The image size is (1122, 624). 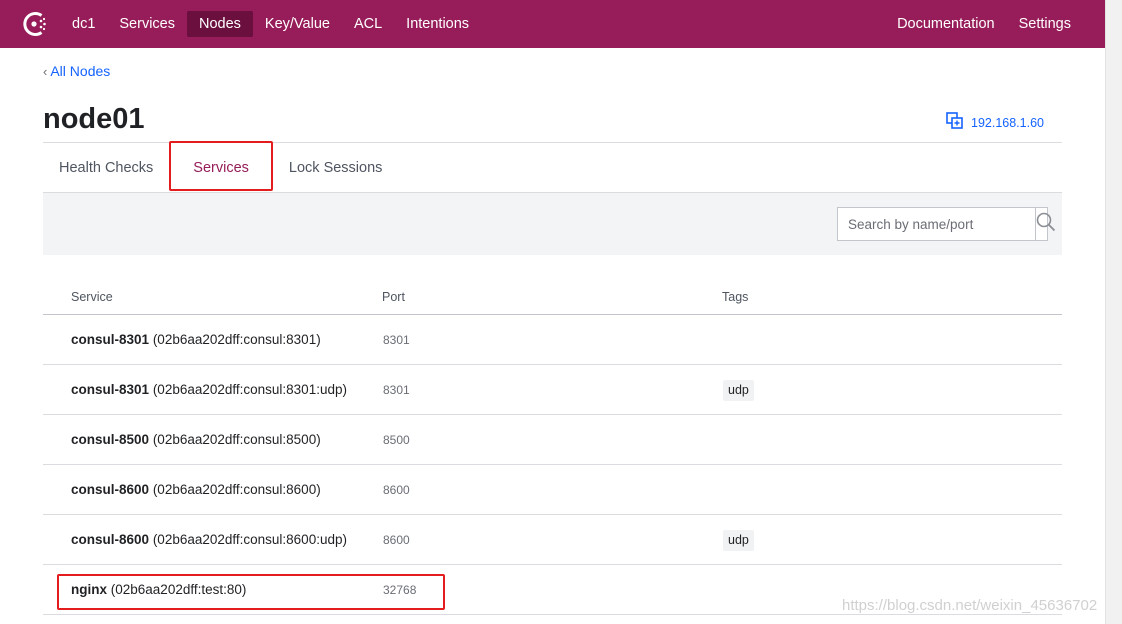 What do you see at coordinates (552, 167) in the screenshot?
I see `node-tabs: Health Checks Services Lock Sessions` at bounding box center [552, 167].